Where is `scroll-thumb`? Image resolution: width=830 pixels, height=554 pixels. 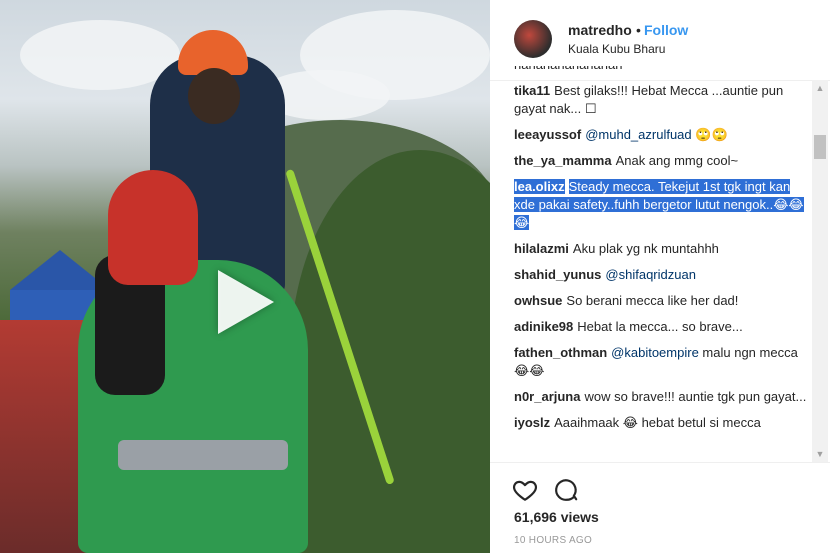
scroll-thumb is located at coordinates (820, 147).